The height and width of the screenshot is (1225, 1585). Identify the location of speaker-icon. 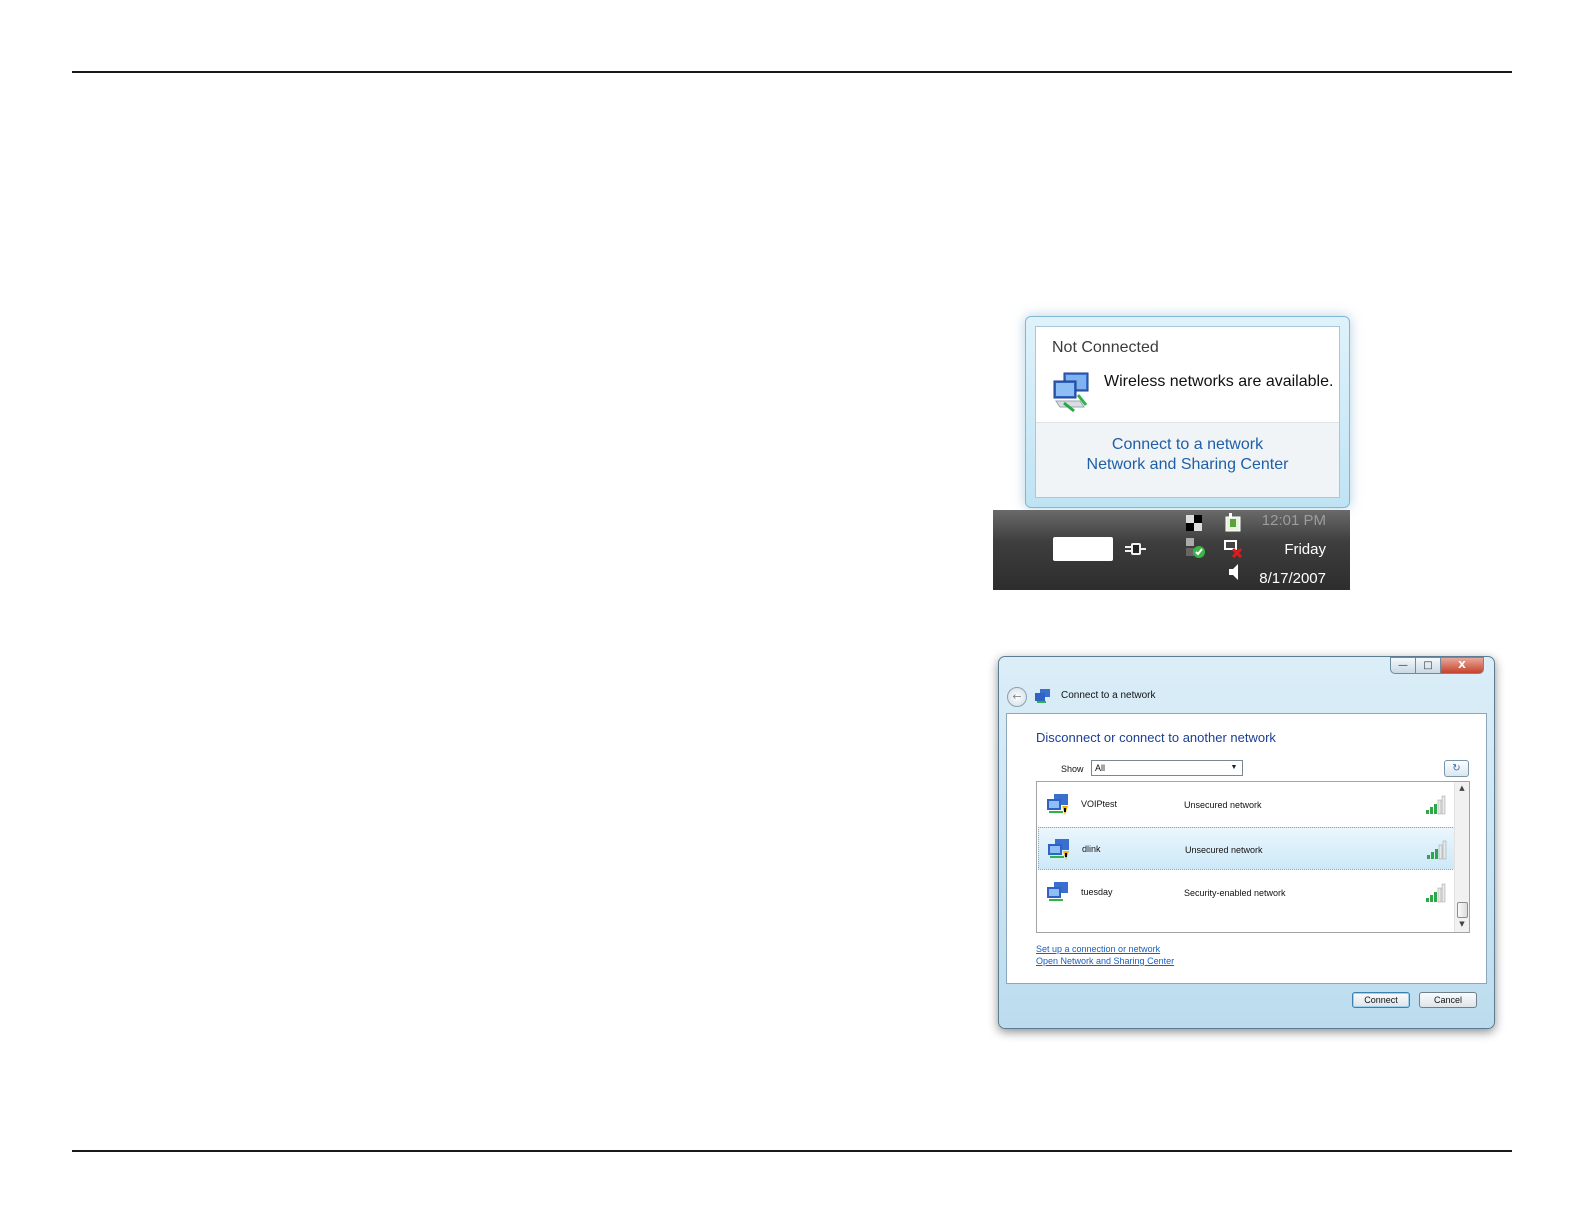
(1235, 572).